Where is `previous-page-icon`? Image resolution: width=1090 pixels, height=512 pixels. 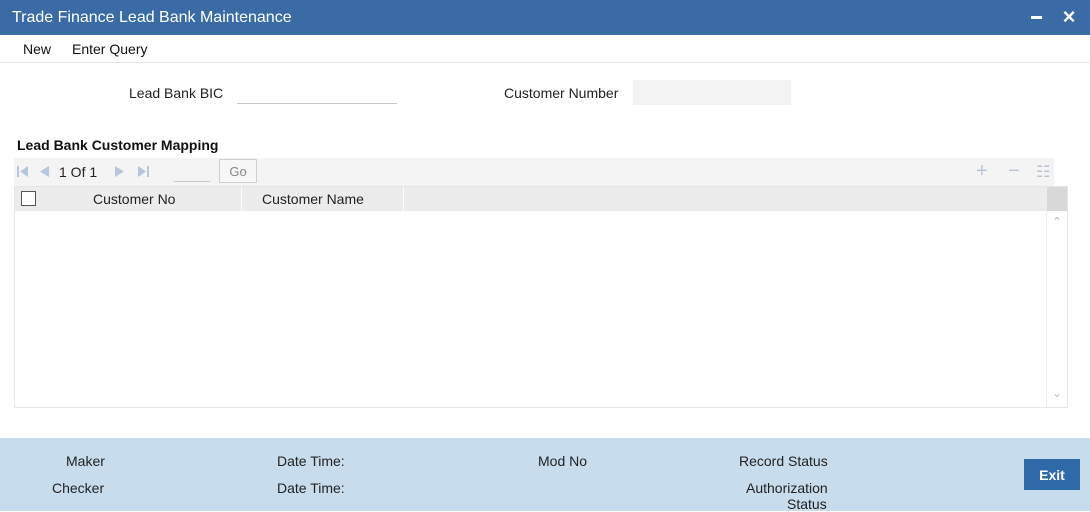
previous-page-icon is located at coordinates (44, 171).